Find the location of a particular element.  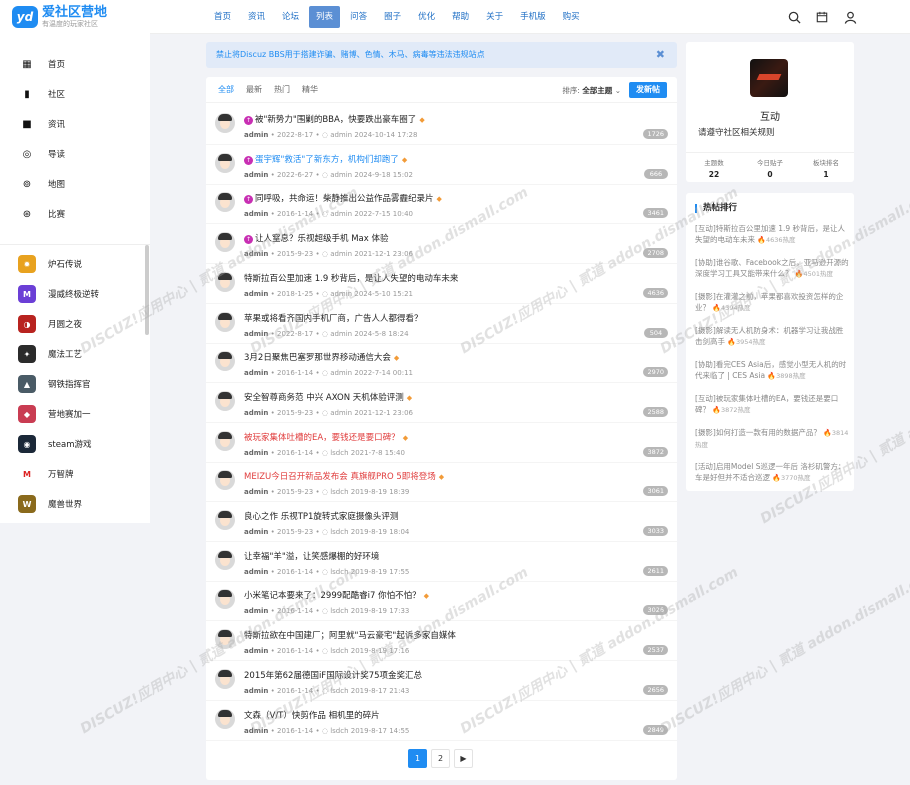

sidebar-item-home: ▦ 首页 is located at coordinates (75, 64).